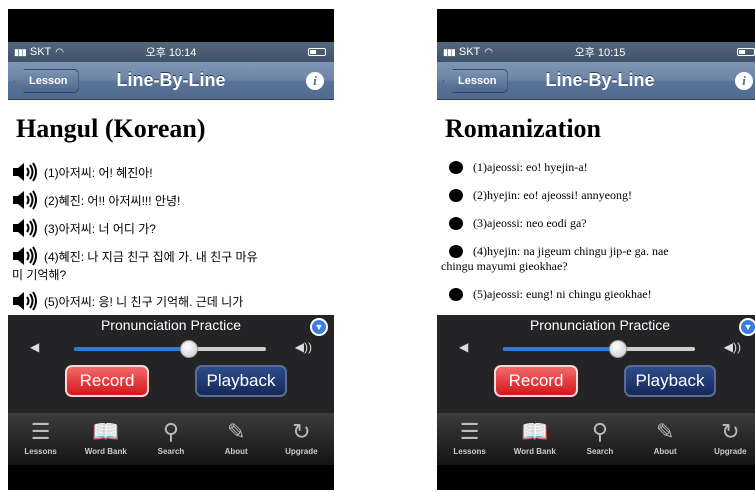 The height and width of the screenshot is (492, 755). I want to click on line-text-continued: chingu mayumi gieokhae?, so click(504, 266).